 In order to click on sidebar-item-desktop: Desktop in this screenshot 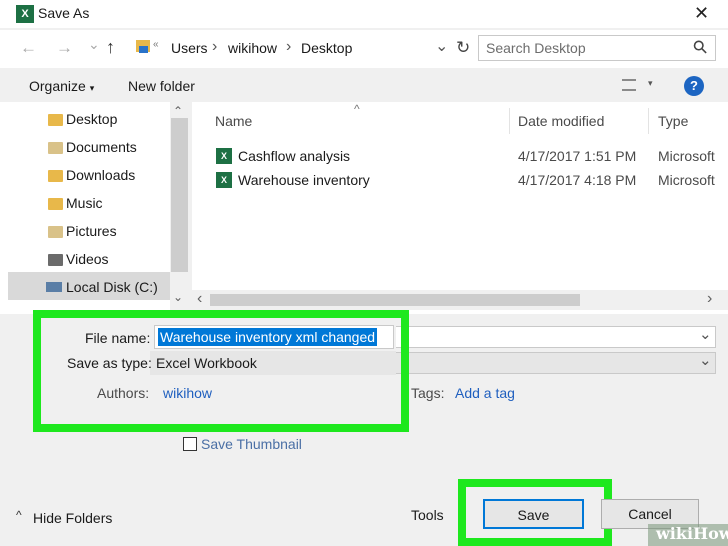, I will do `click(91, 119)`.